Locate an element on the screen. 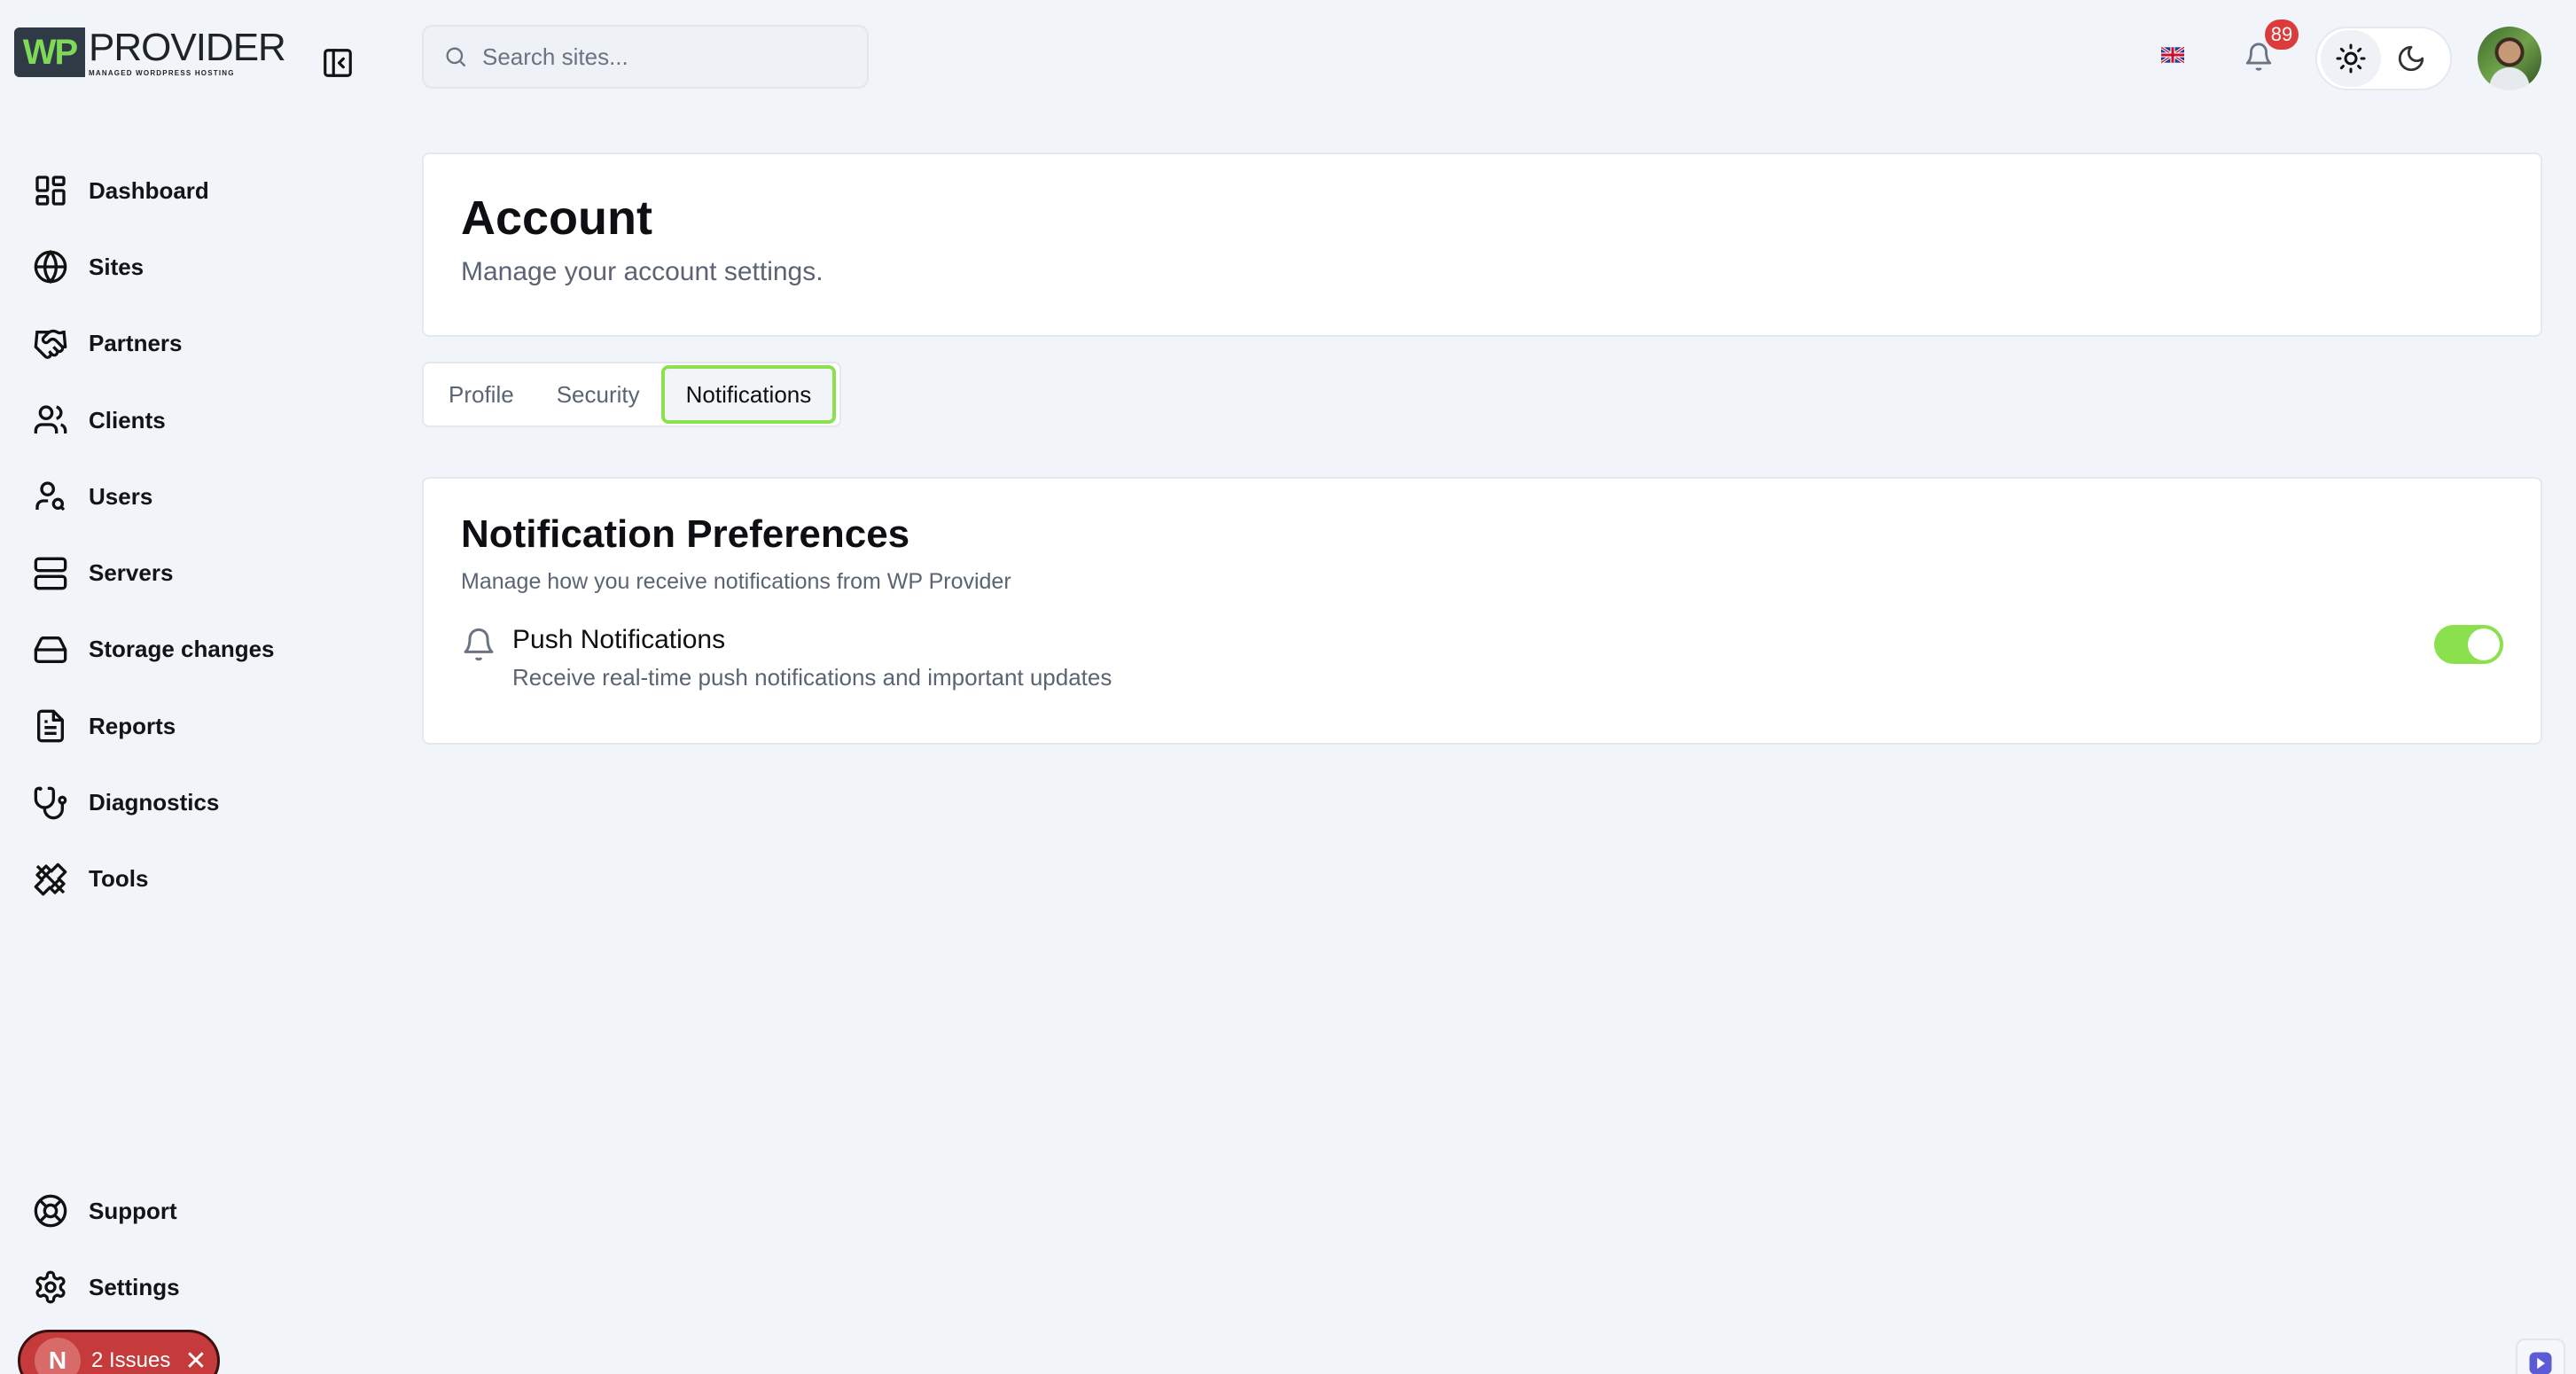  theme-toggle is located at coordinates (2383, 59).